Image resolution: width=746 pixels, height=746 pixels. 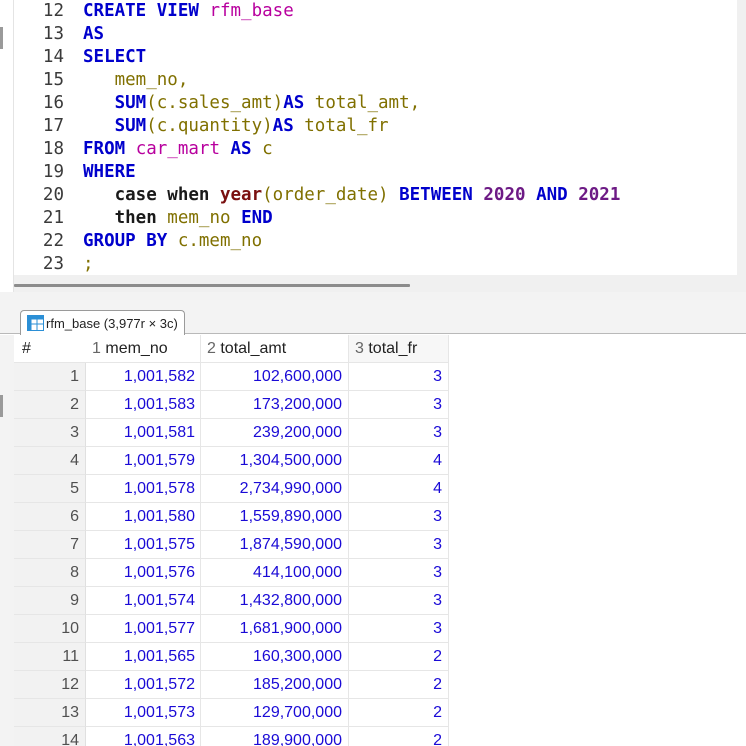 I want to click on cell-total-amt: 414,100,000, so click(x=275, y=573).